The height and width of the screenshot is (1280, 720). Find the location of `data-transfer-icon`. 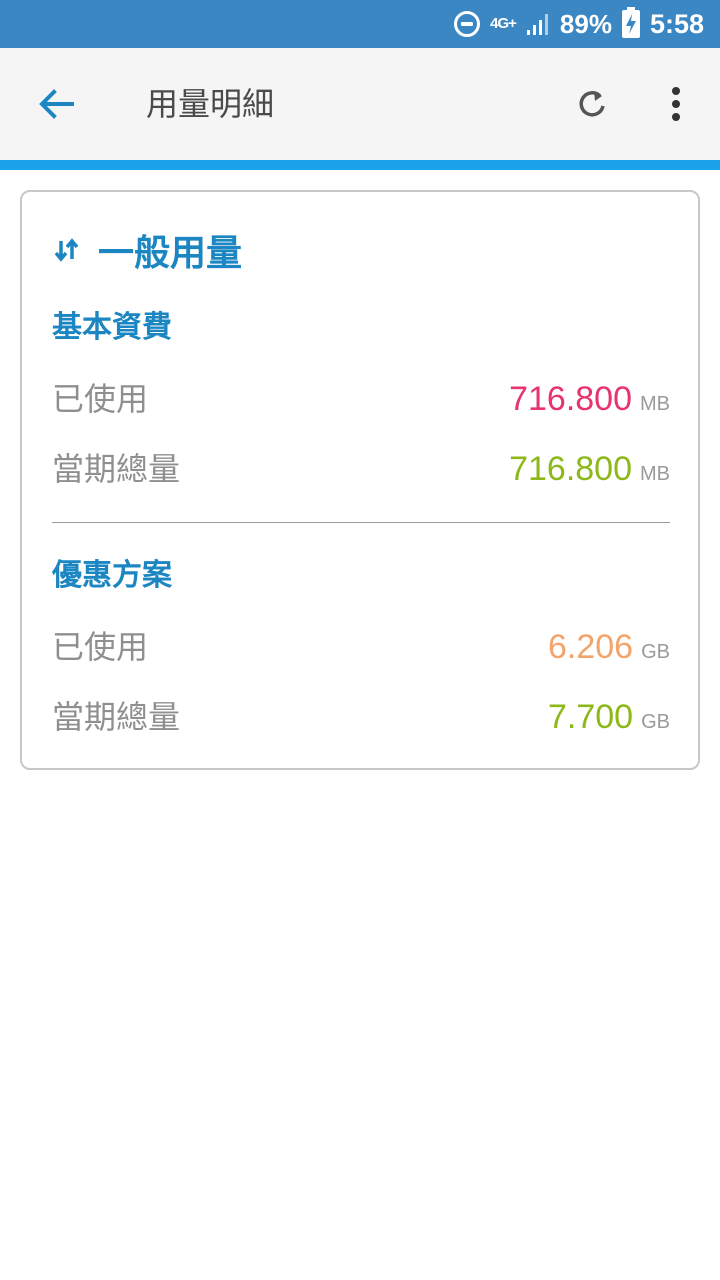

data-transfer-icon is located at coordinates (67, 250).